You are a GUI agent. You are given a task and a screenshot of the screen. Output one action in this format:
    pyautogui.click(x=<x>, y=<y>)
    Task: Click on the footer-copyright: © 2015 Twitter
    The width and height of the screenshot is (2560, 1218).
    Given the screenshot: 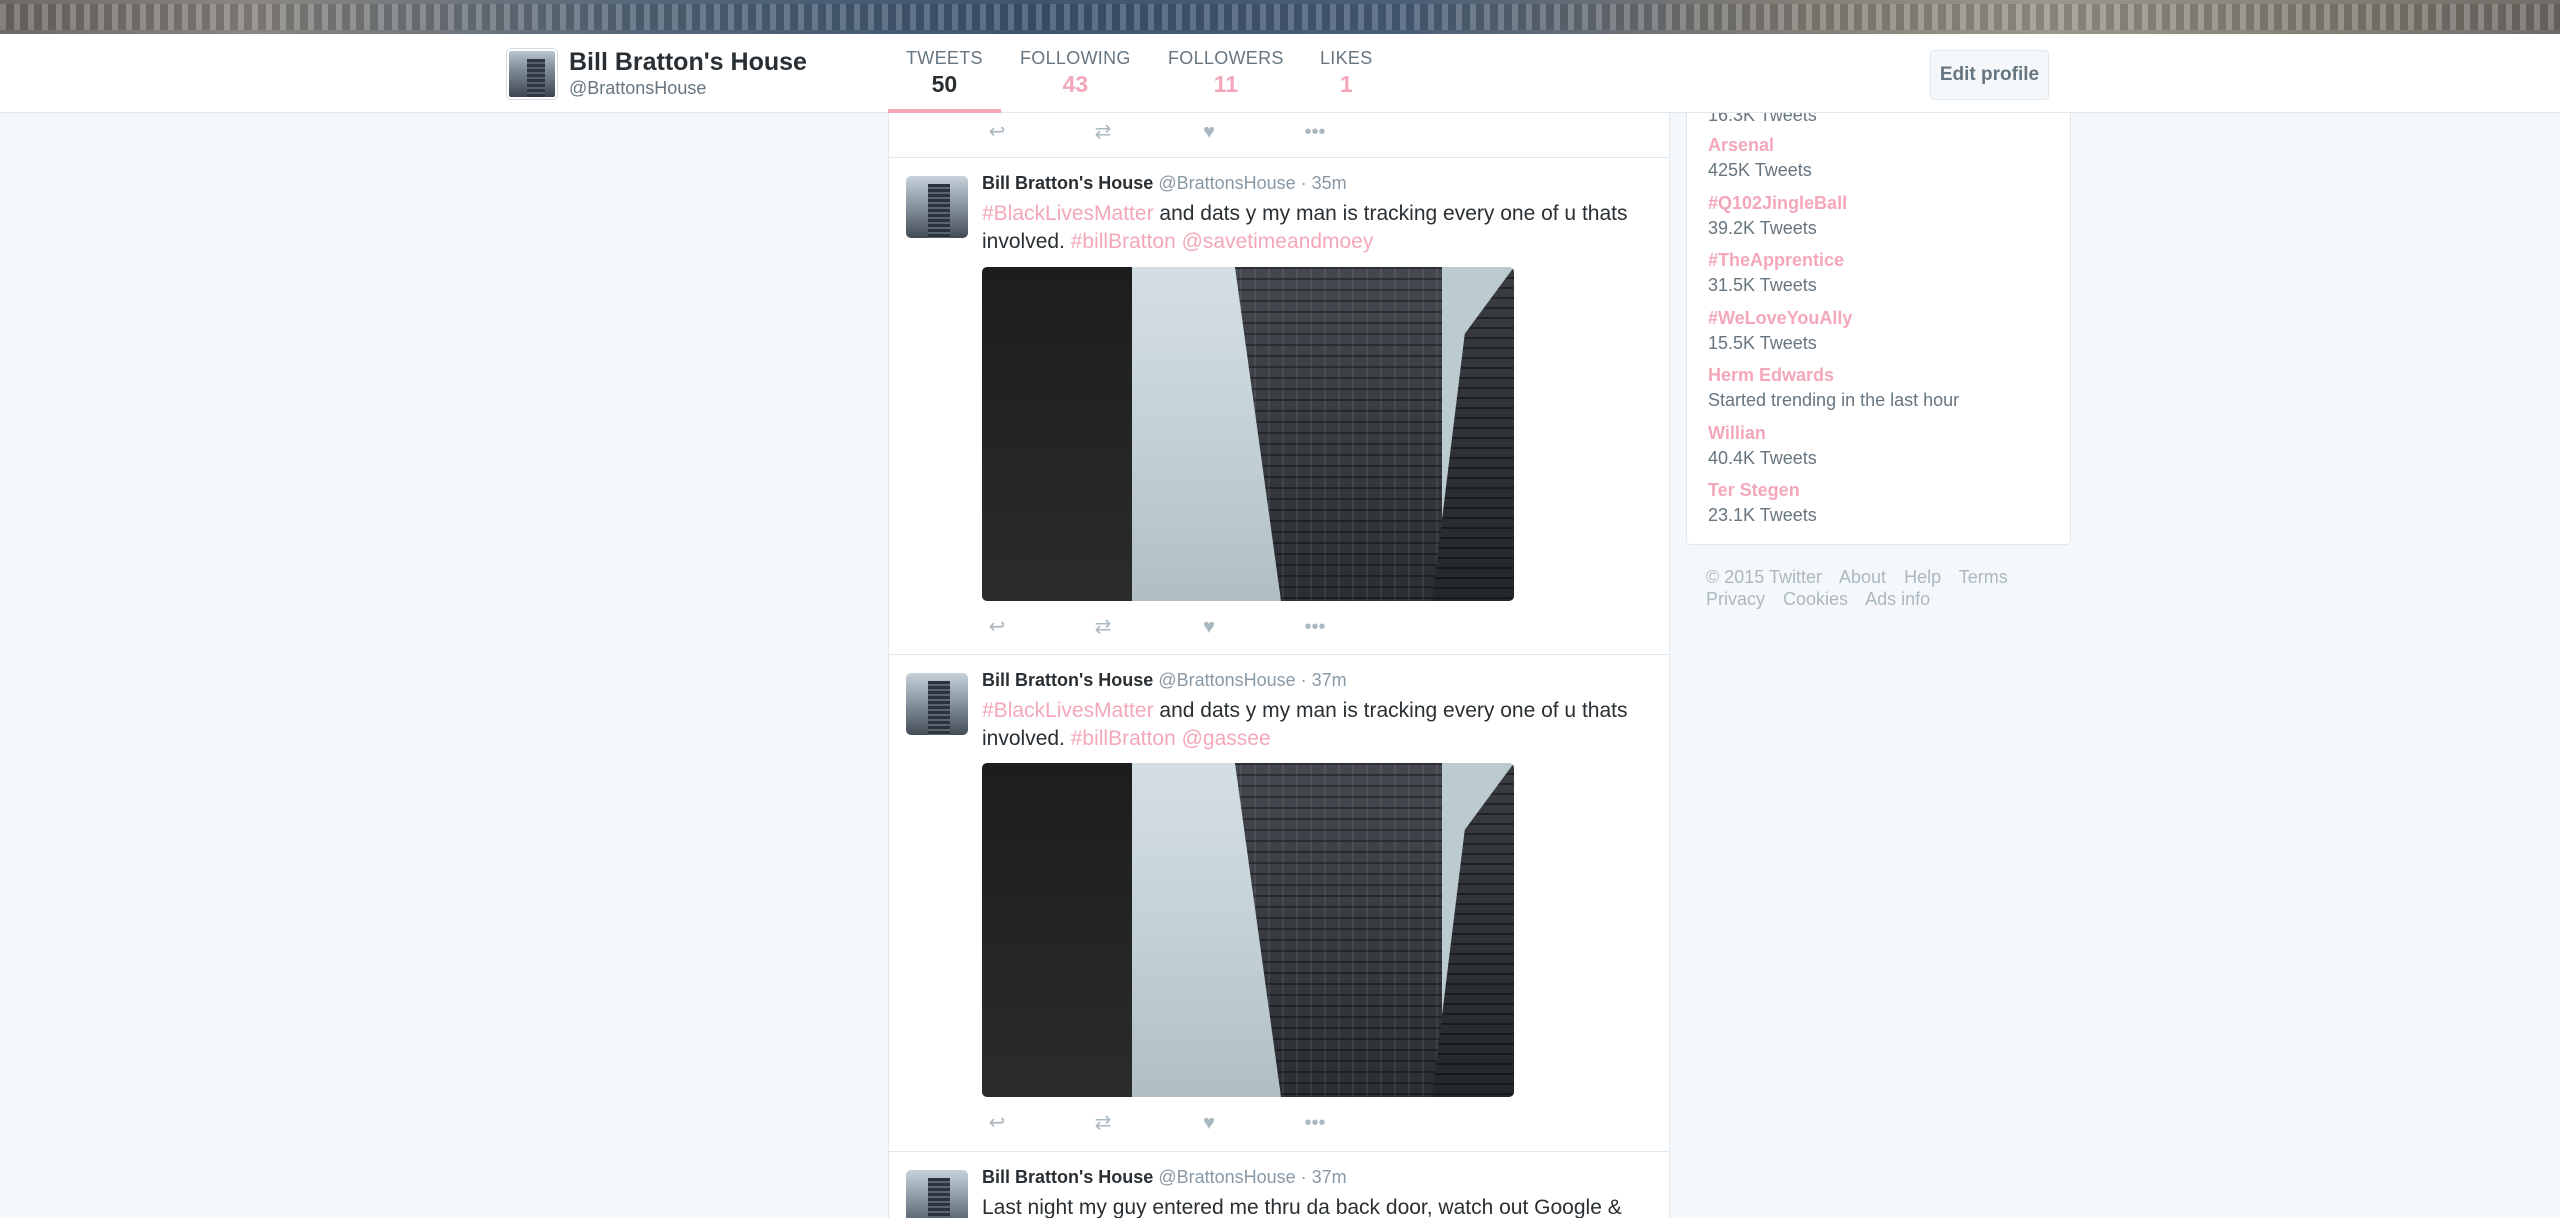 What is the action you would take?
    pyautogui.click(x=1764, y=577)
    